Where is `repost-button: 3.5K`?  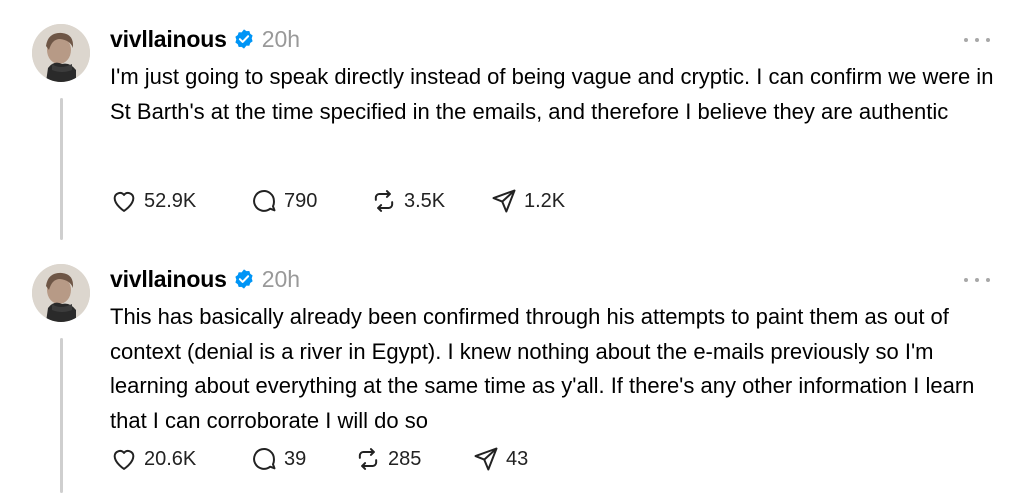
repost-button: 3.5K is located at coordinates (430, 201).